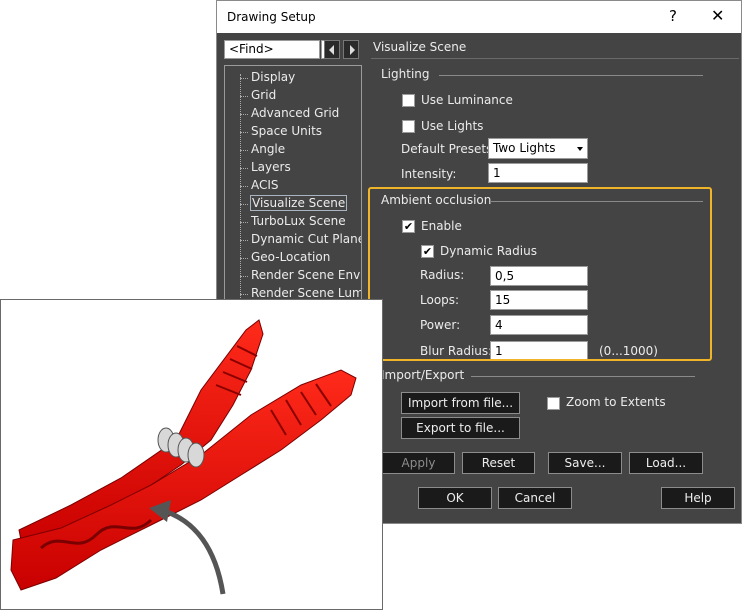 The height and width of the screenshot is (612, 742). Describe the element at coordinates (429, 174) in the screenshot. I see `intensity-label: Intensity:` at that location.